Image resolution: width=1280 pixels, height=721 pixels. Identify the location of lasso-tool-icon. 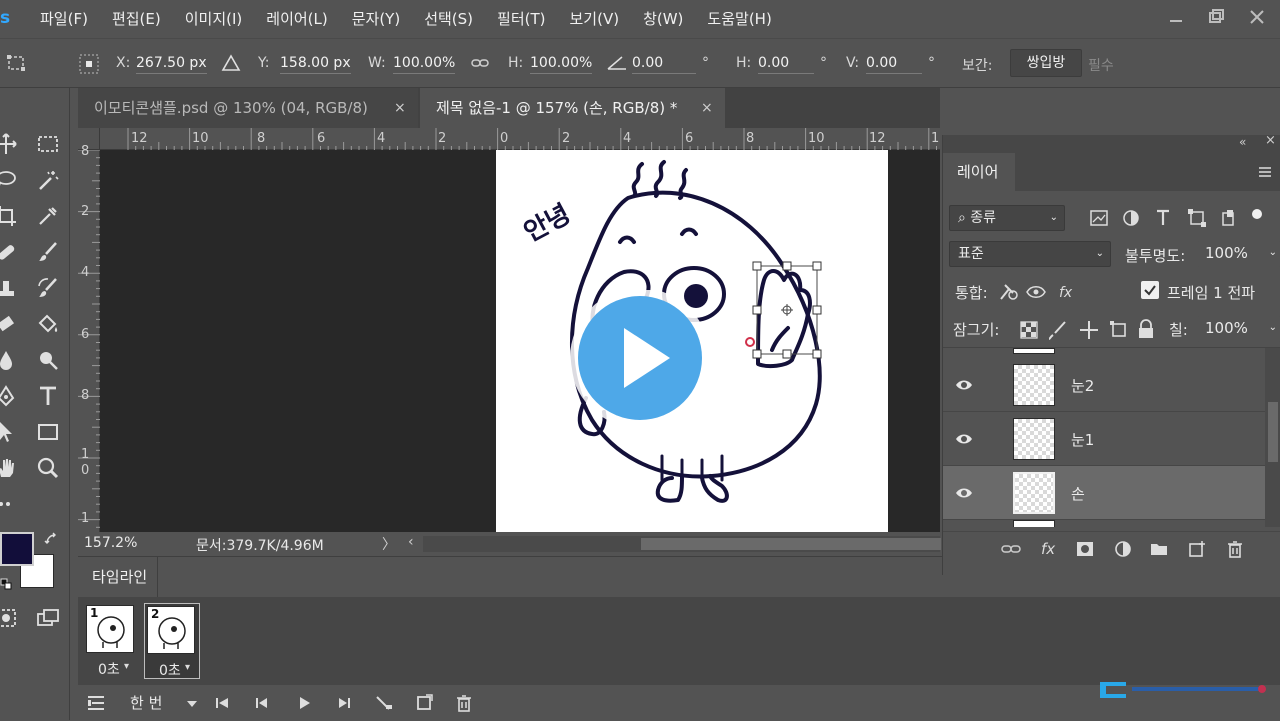
(9, 180).